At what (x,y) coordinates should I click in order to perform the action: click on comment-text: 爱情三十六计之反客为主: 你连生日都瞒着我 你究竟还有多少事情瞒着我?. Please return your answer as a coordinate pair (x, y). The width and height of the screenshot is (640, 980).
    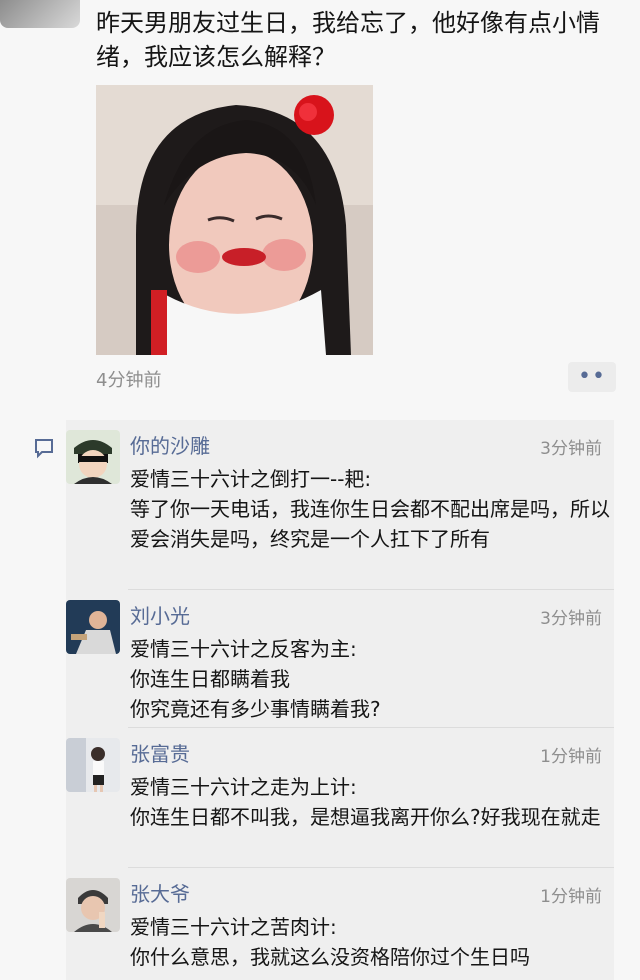
    Looking at the image, I should click on (255, 679).